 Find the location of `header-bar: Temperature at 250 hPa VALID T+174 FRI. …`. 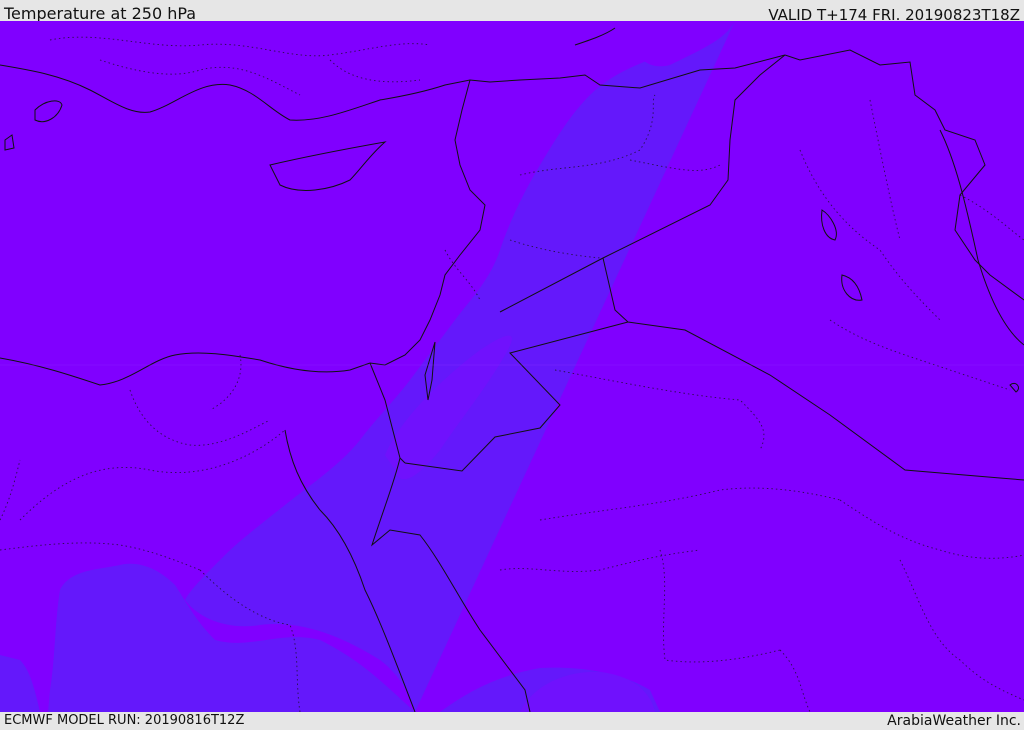

header-bar: Temperature at 250 hPa VALID T+174 FRI. … is located at coordinates (512, 12).